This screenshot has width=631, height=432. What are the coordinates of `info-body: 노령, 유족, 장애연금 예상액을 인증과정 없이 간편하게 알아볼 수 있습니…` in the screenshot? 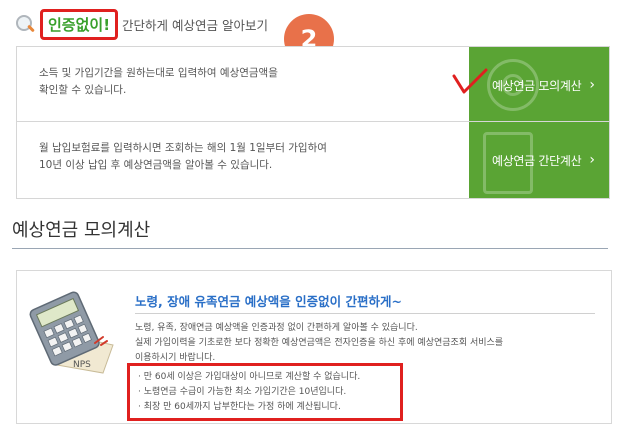 It's located at (319, 343).